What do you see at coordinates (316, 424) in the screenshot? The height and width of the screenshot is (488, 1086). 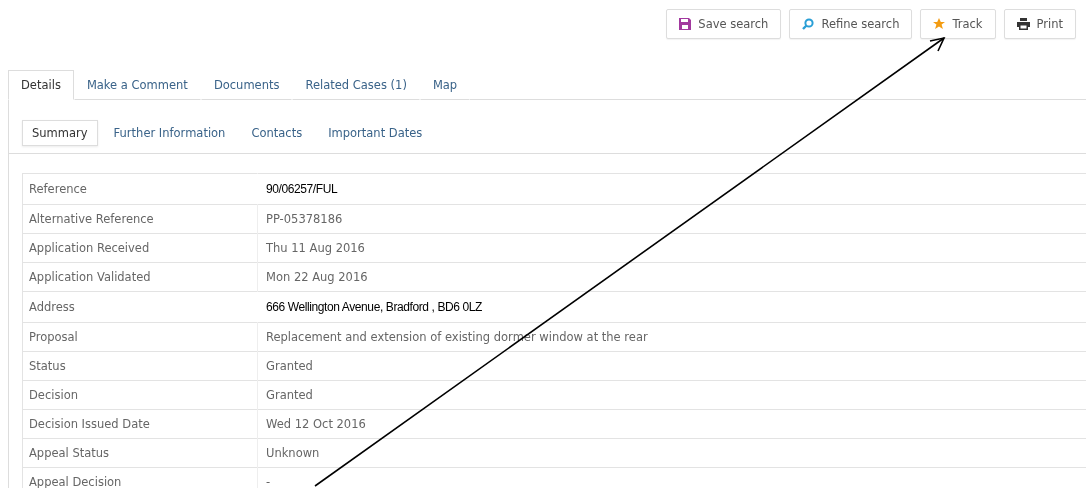 I see `field-value: Wed 12 Oct 2016` at bounding box center [316, 424].